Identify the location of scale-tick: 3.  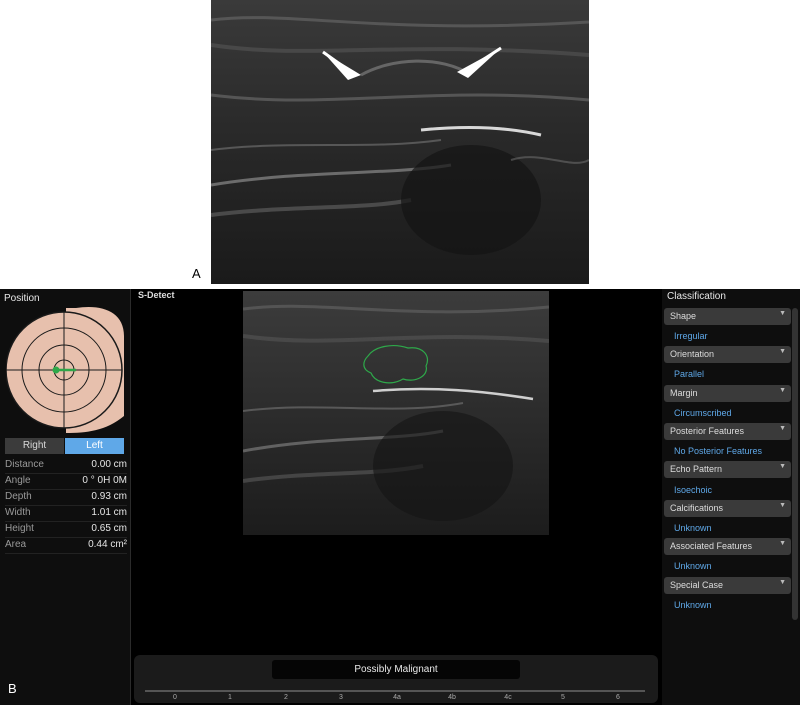
(341, 697).